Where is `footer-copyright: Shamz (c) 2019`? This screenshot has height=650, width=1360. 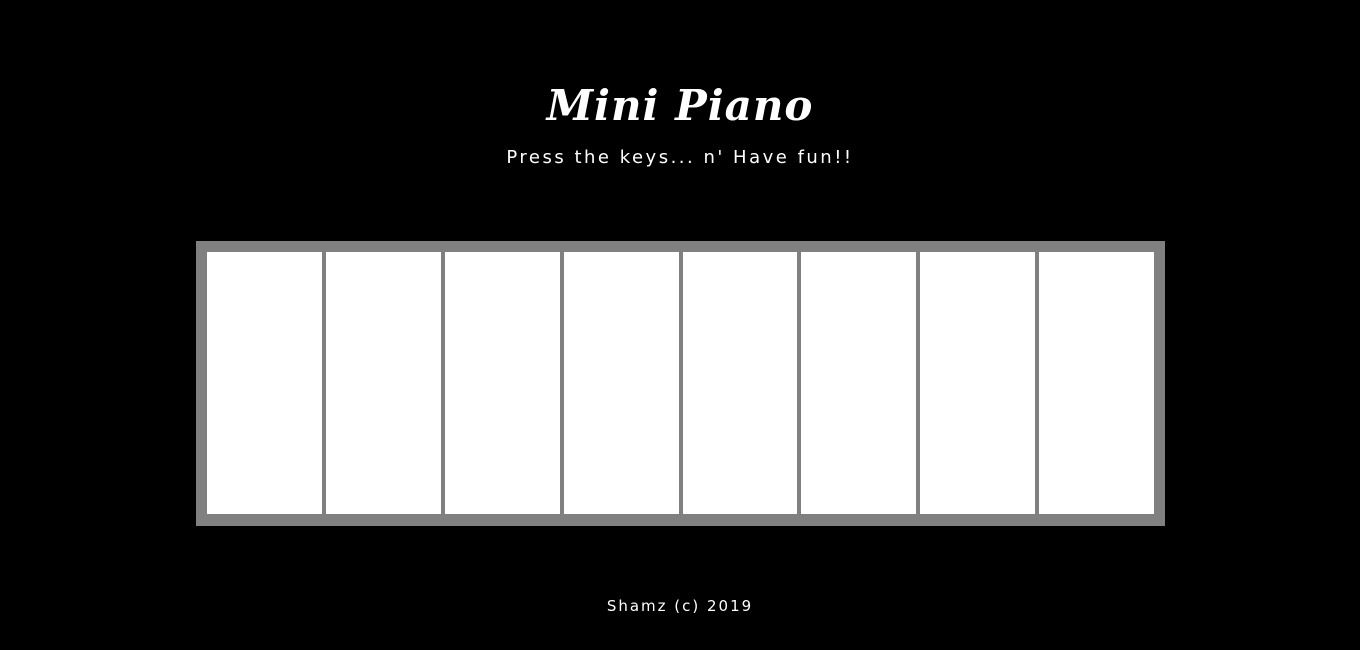 footer-copyright: Shamz (c) 2019 is located at coordinates (680, 606).